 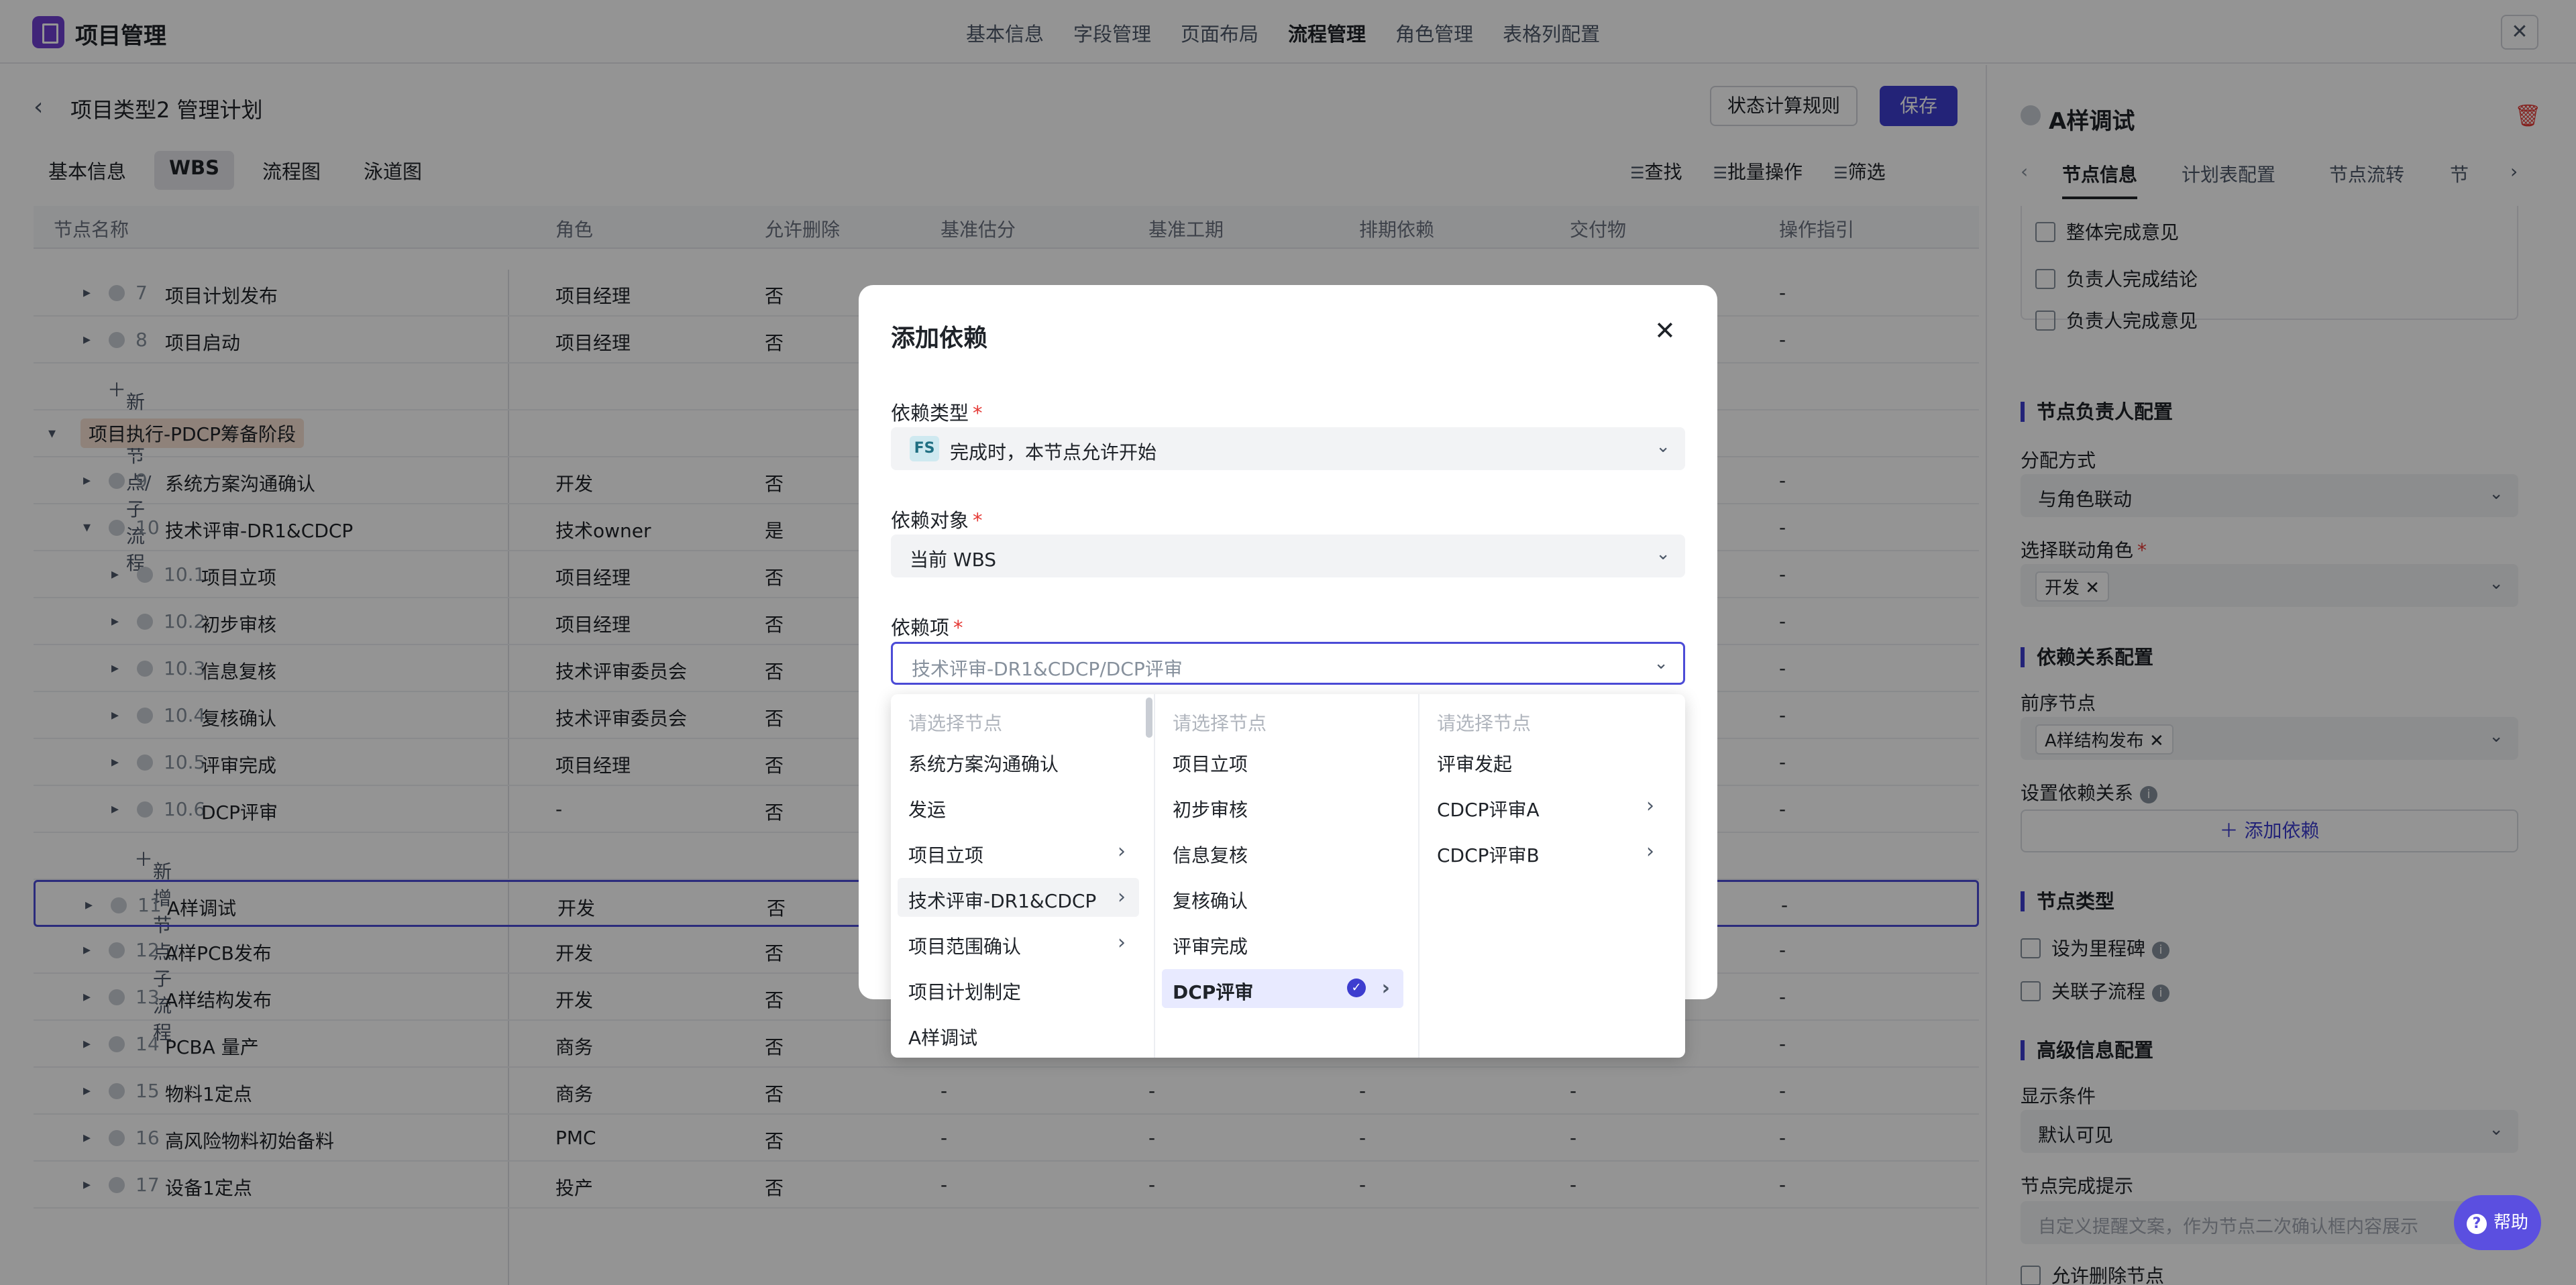 What do you see at coordinates (1282, 988) in the screenshot?
I see `cascader-option: DCP评审 ✓ ›` at bounding box center [1282, 988].